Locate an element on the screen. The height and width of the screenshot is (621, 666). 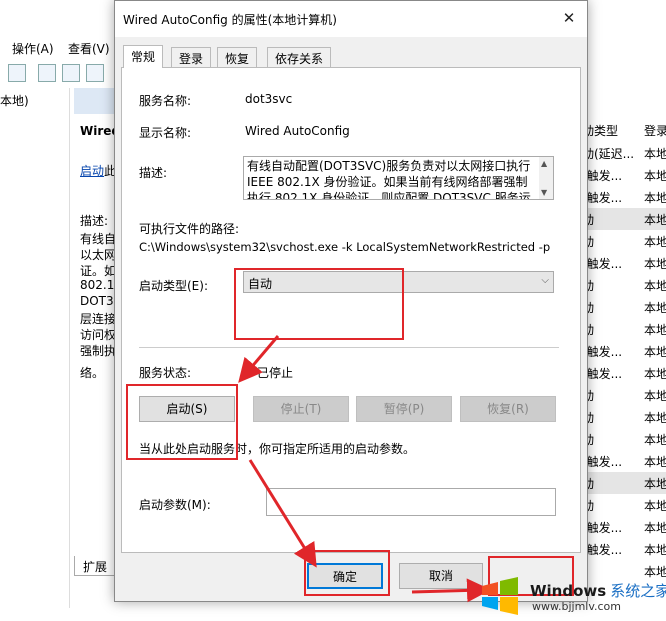
menu-view: 查看(V) is located at coordinates (89, 48).